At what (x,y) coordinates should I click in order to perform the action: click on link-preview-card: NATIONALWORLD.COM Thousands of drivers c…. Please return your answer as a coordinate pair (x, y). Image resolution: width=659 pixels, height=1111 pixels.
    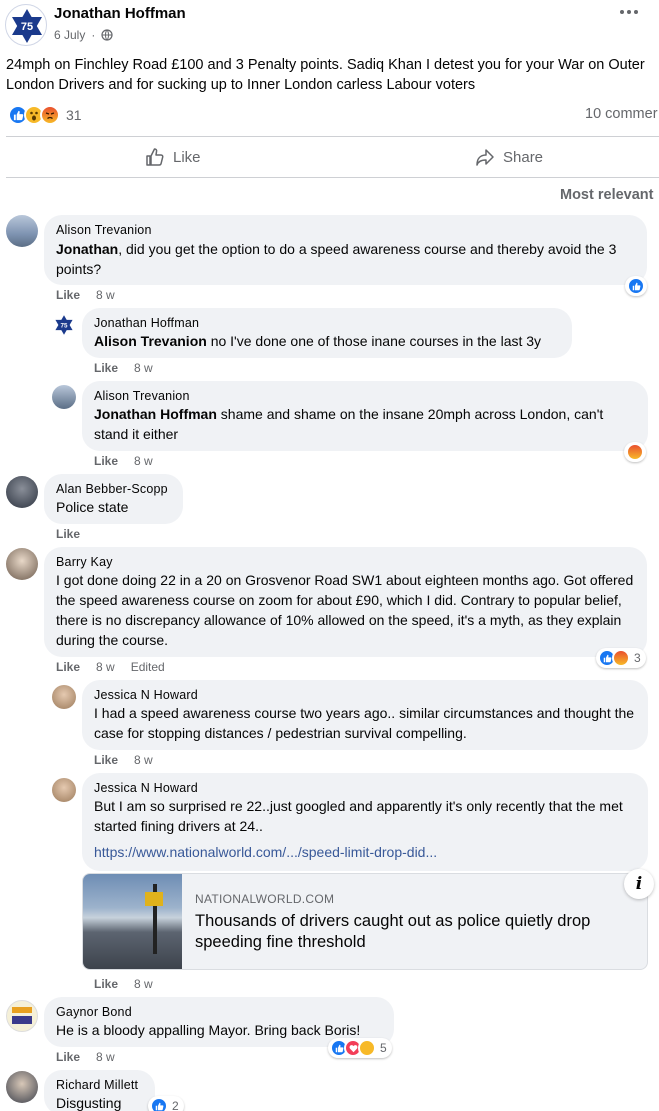
    Looking at the image, I should click on (365, 921).